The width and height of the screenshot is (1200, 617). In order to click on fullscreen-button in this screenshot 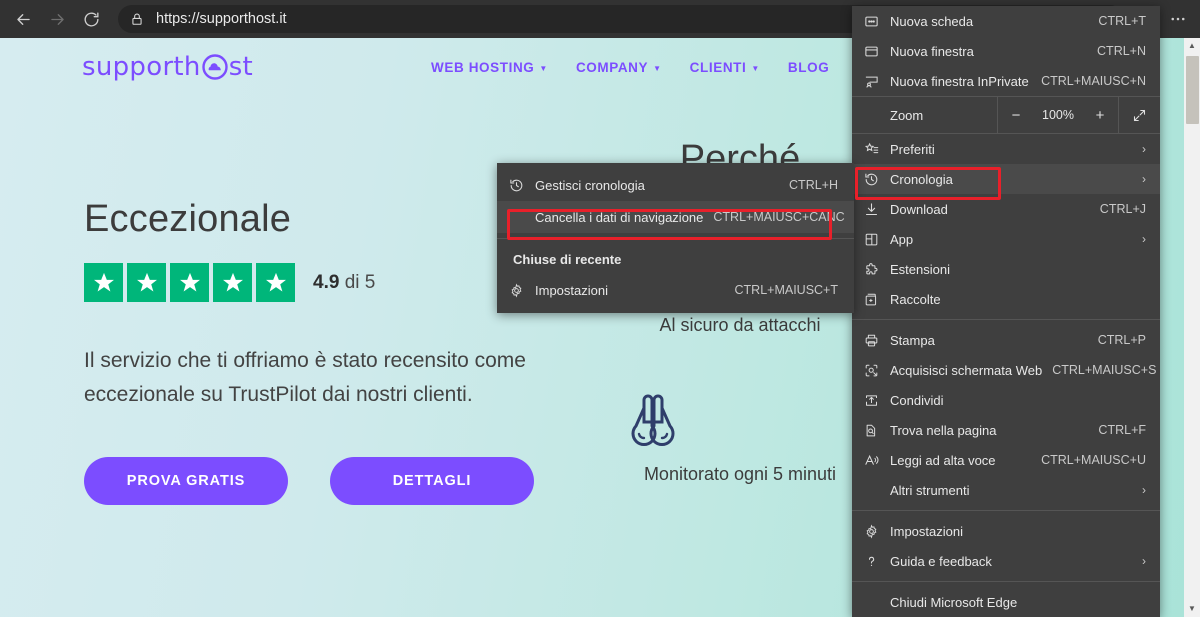, I will do `click(1139, 115)`.